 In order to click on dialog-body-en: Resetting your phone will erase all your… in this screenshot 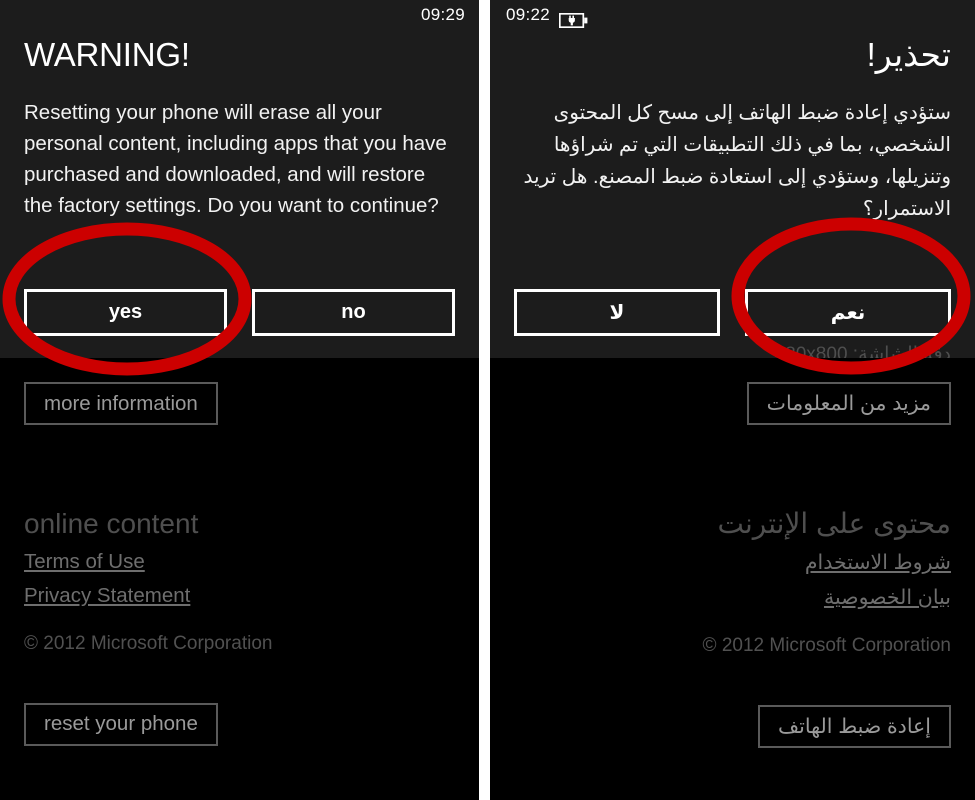, I will do `click(235, 158)`.